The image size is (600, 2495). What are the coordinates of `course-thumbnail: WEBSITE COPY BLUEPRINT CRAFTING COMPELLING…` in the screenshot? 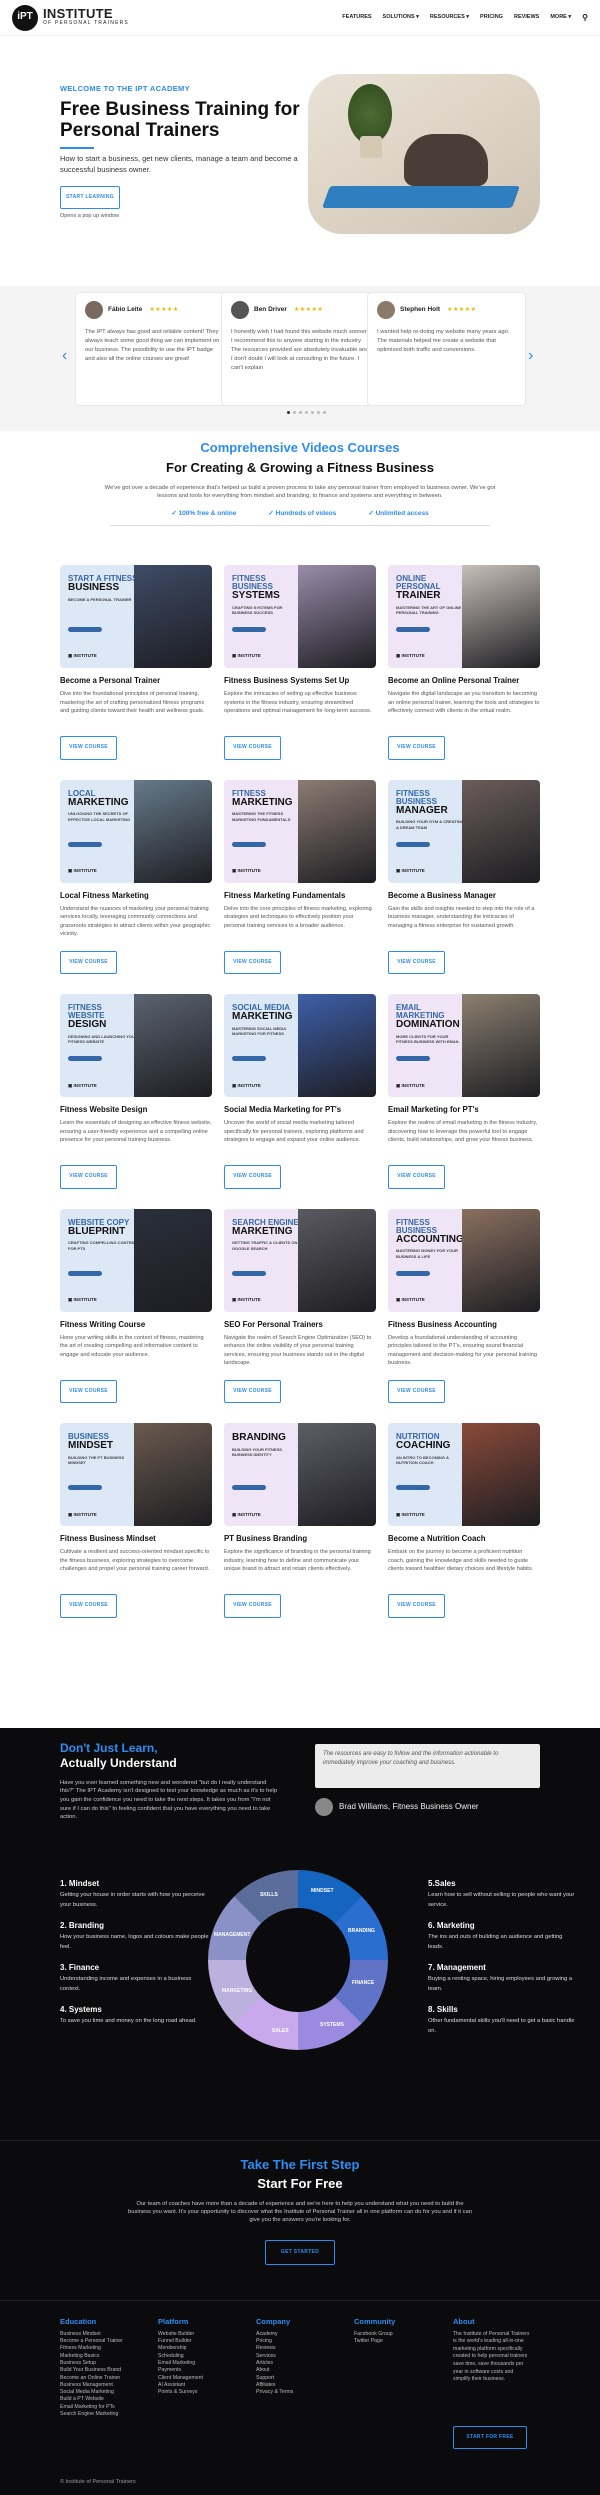 It's located at (136, 1260).